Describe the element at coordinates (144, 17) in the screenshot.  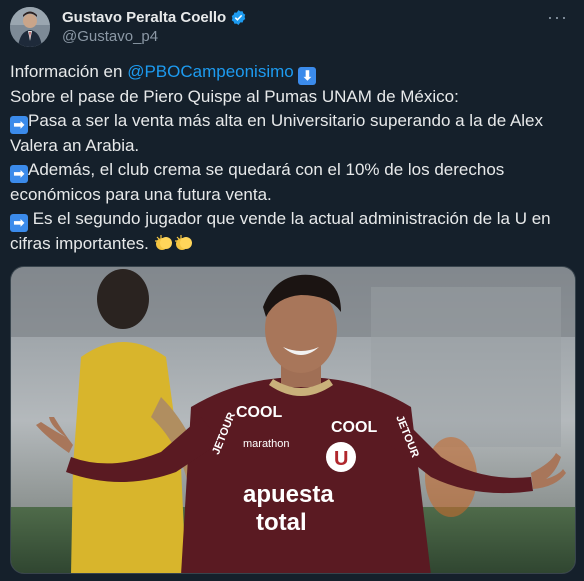
I see `author-display-name: Gustavo Peralta Coello` at that location.